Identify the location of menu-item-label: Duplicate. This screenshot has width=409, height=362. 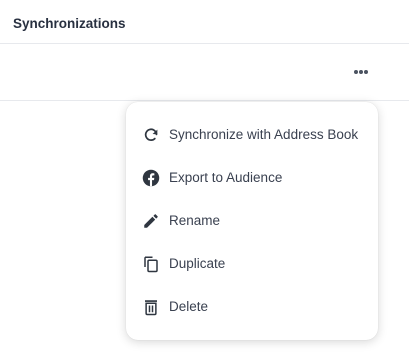
(197, 263).